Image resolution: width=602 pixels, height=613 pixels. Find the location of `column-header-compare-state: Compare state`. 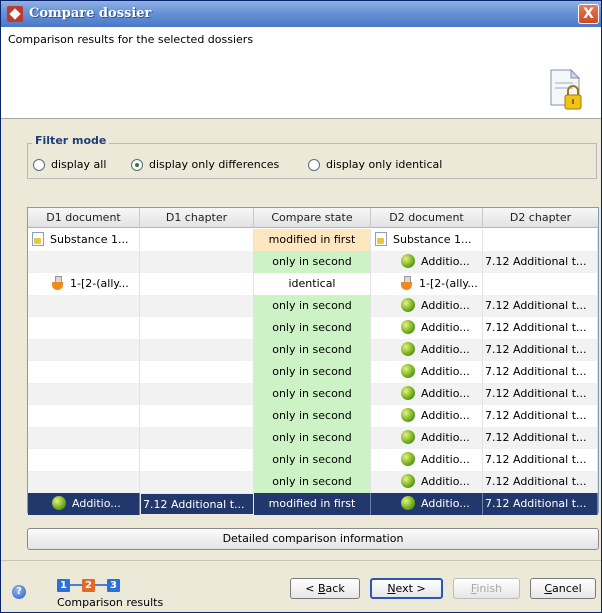

column-header-compare-state: Compare state is located at coordinates (312, 218).